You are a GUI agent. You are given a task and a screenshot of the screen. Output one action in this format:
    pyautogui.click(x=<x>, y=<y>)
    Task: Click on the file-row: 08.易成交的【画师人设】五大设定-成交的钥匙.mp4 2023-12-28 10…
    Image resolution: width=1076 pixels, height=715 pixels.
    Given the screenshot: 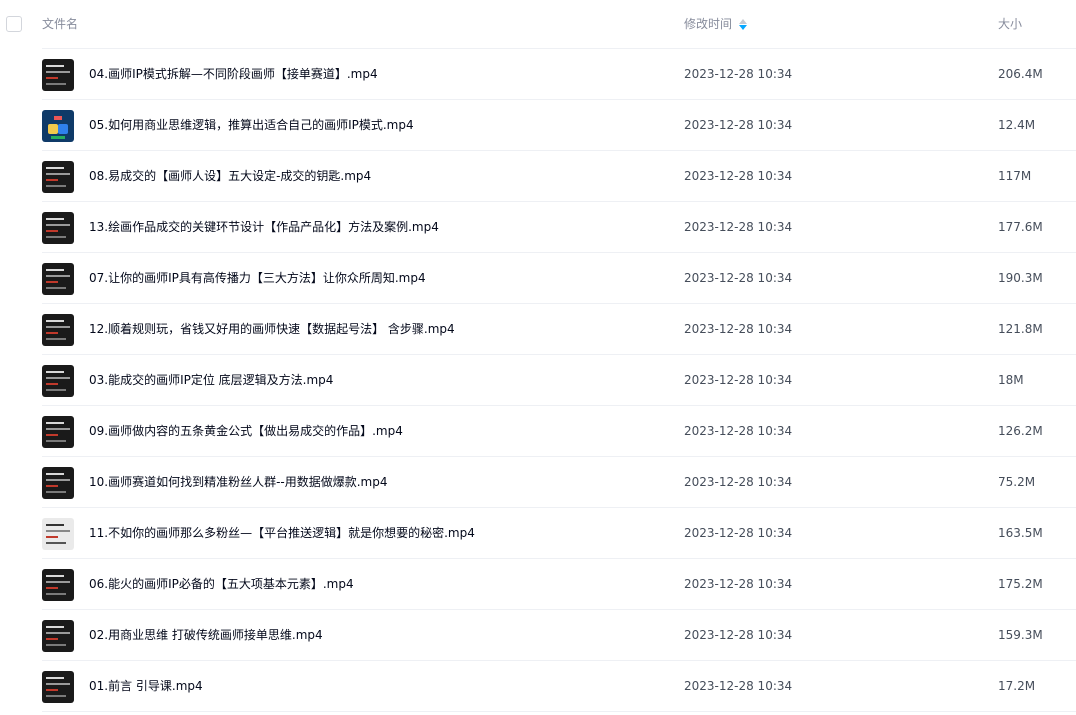 What is the action you would take?
    pyautogui.click(x=538, y=176)
    